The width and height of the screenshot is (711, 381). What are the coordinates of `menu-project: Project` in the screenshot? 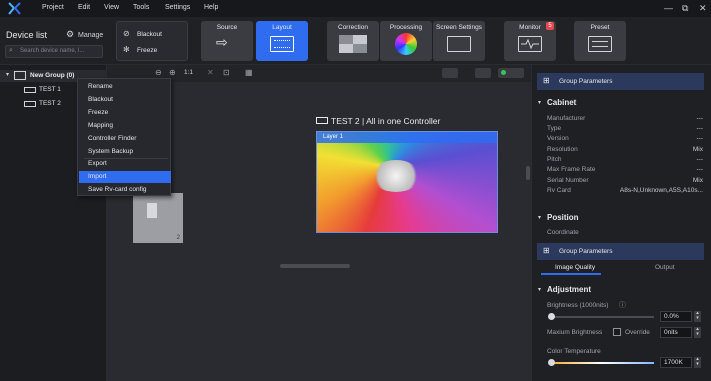 It's located at (53, 7).